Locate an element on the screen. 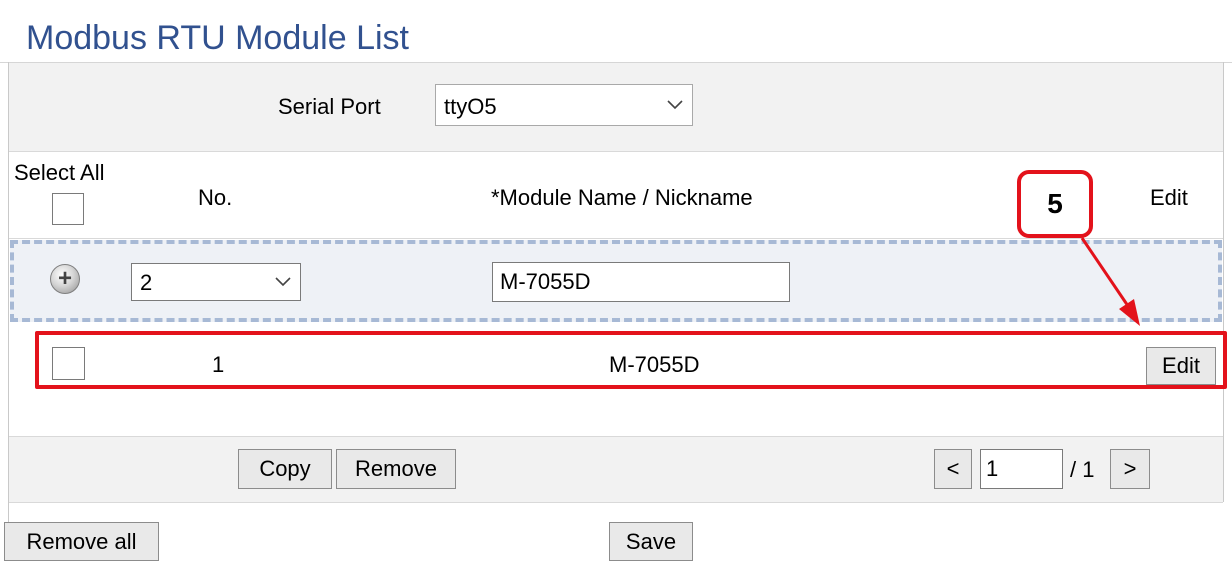  add-icon: + is located at coordinates (65, 279).